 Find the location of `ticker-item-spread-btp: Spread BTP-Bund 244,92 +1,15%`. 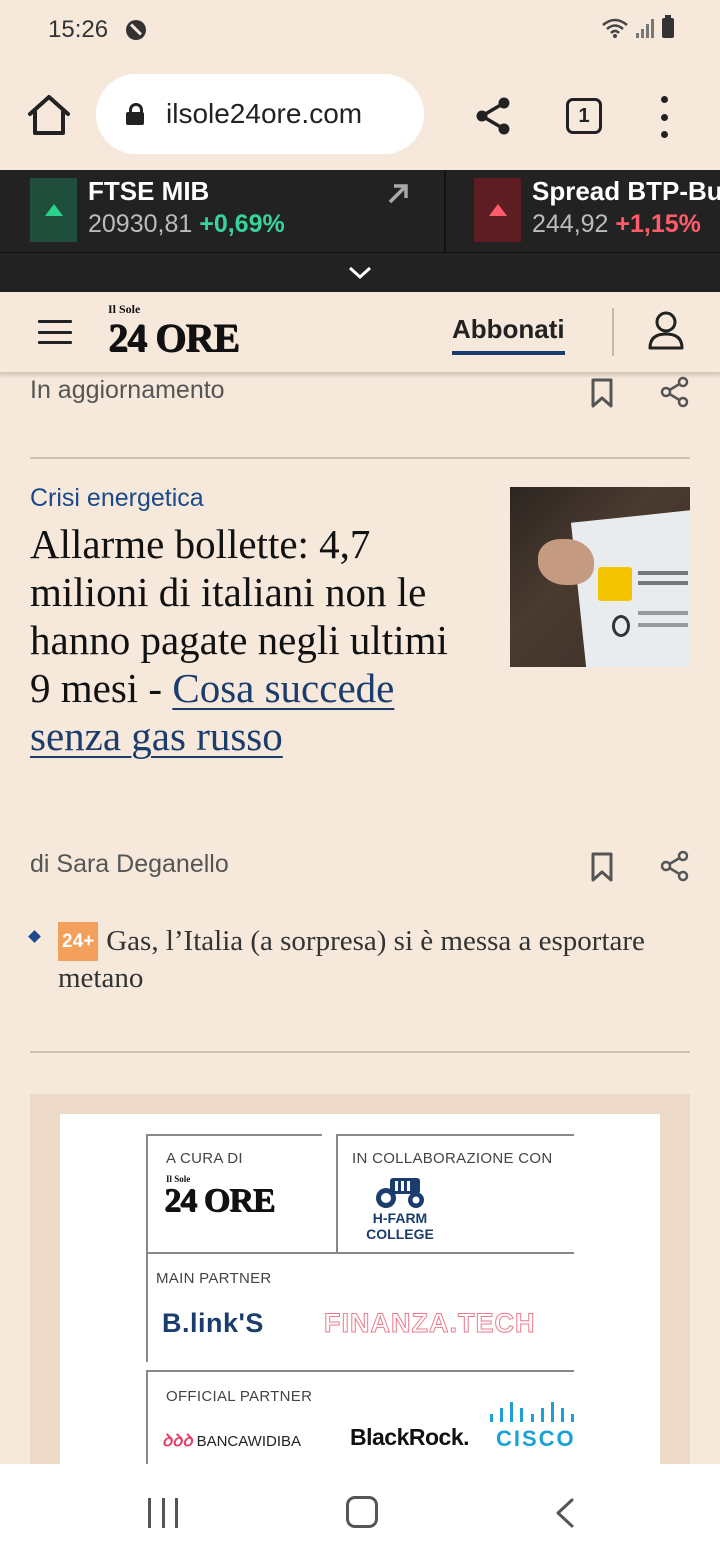

ticker-item-spread-btp: Spread BTP-Bund 244,92 +1,15% is located at coordinates (583, 211).